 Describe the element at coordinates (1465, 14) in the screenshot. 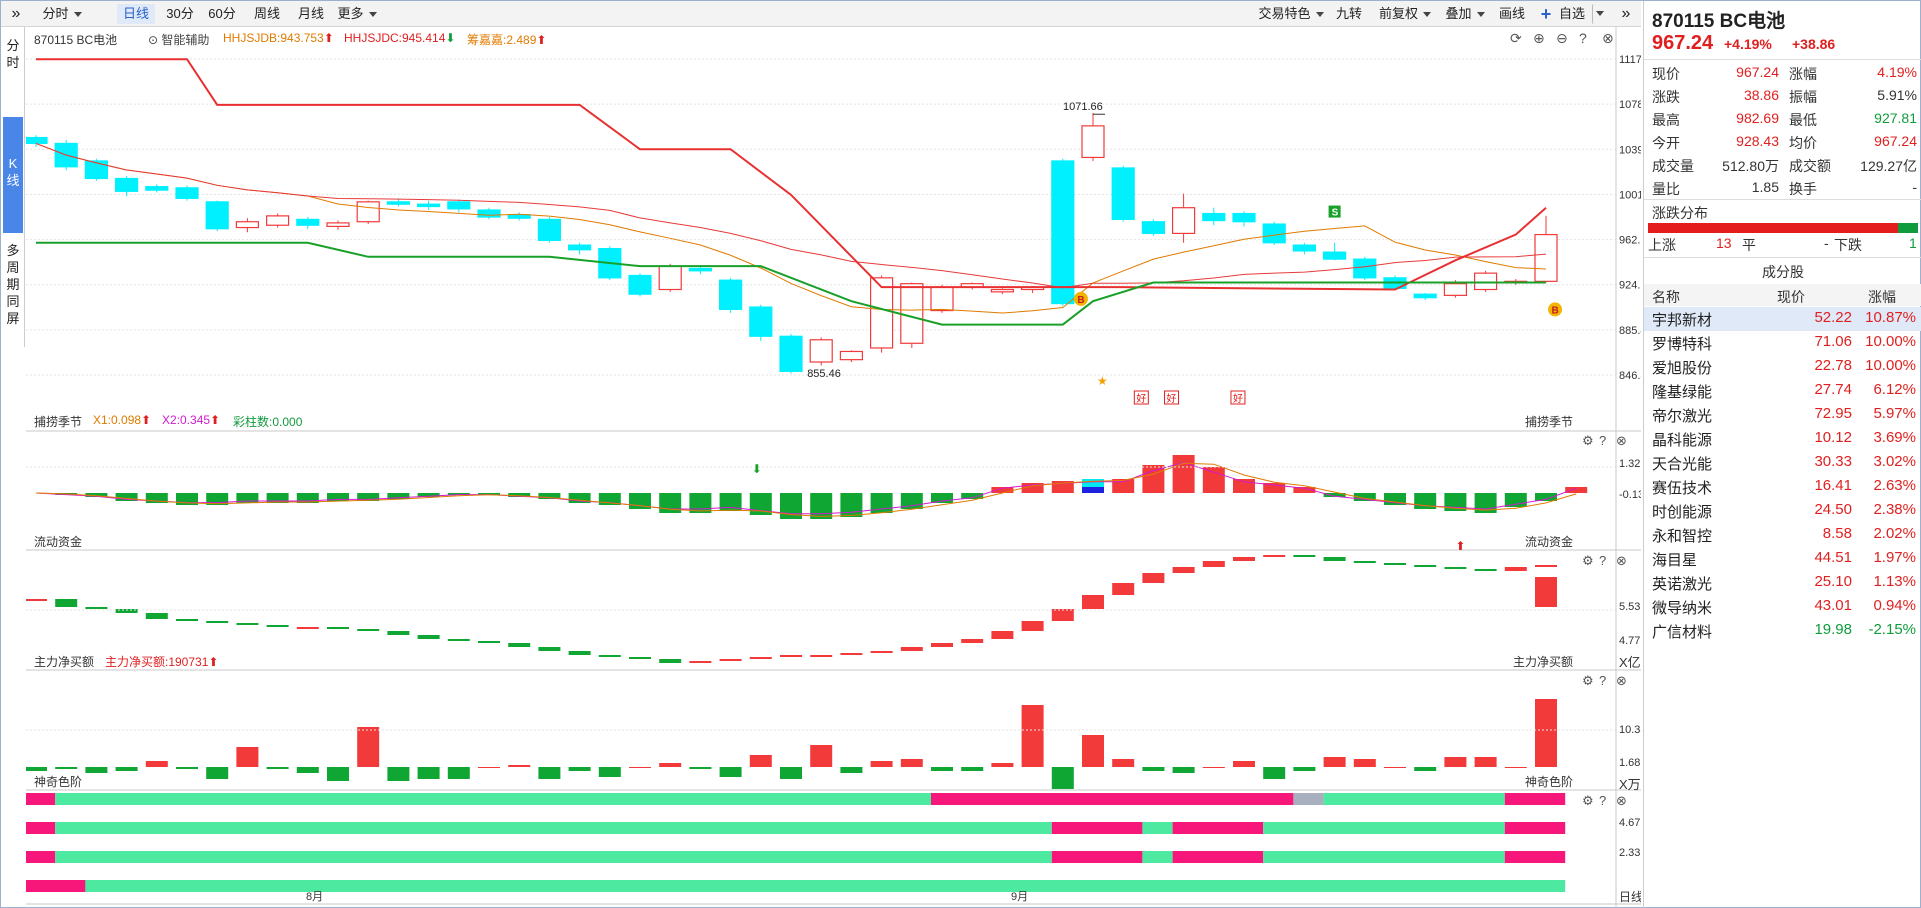

I see `overlay-dropdown: 叠加` at that location.